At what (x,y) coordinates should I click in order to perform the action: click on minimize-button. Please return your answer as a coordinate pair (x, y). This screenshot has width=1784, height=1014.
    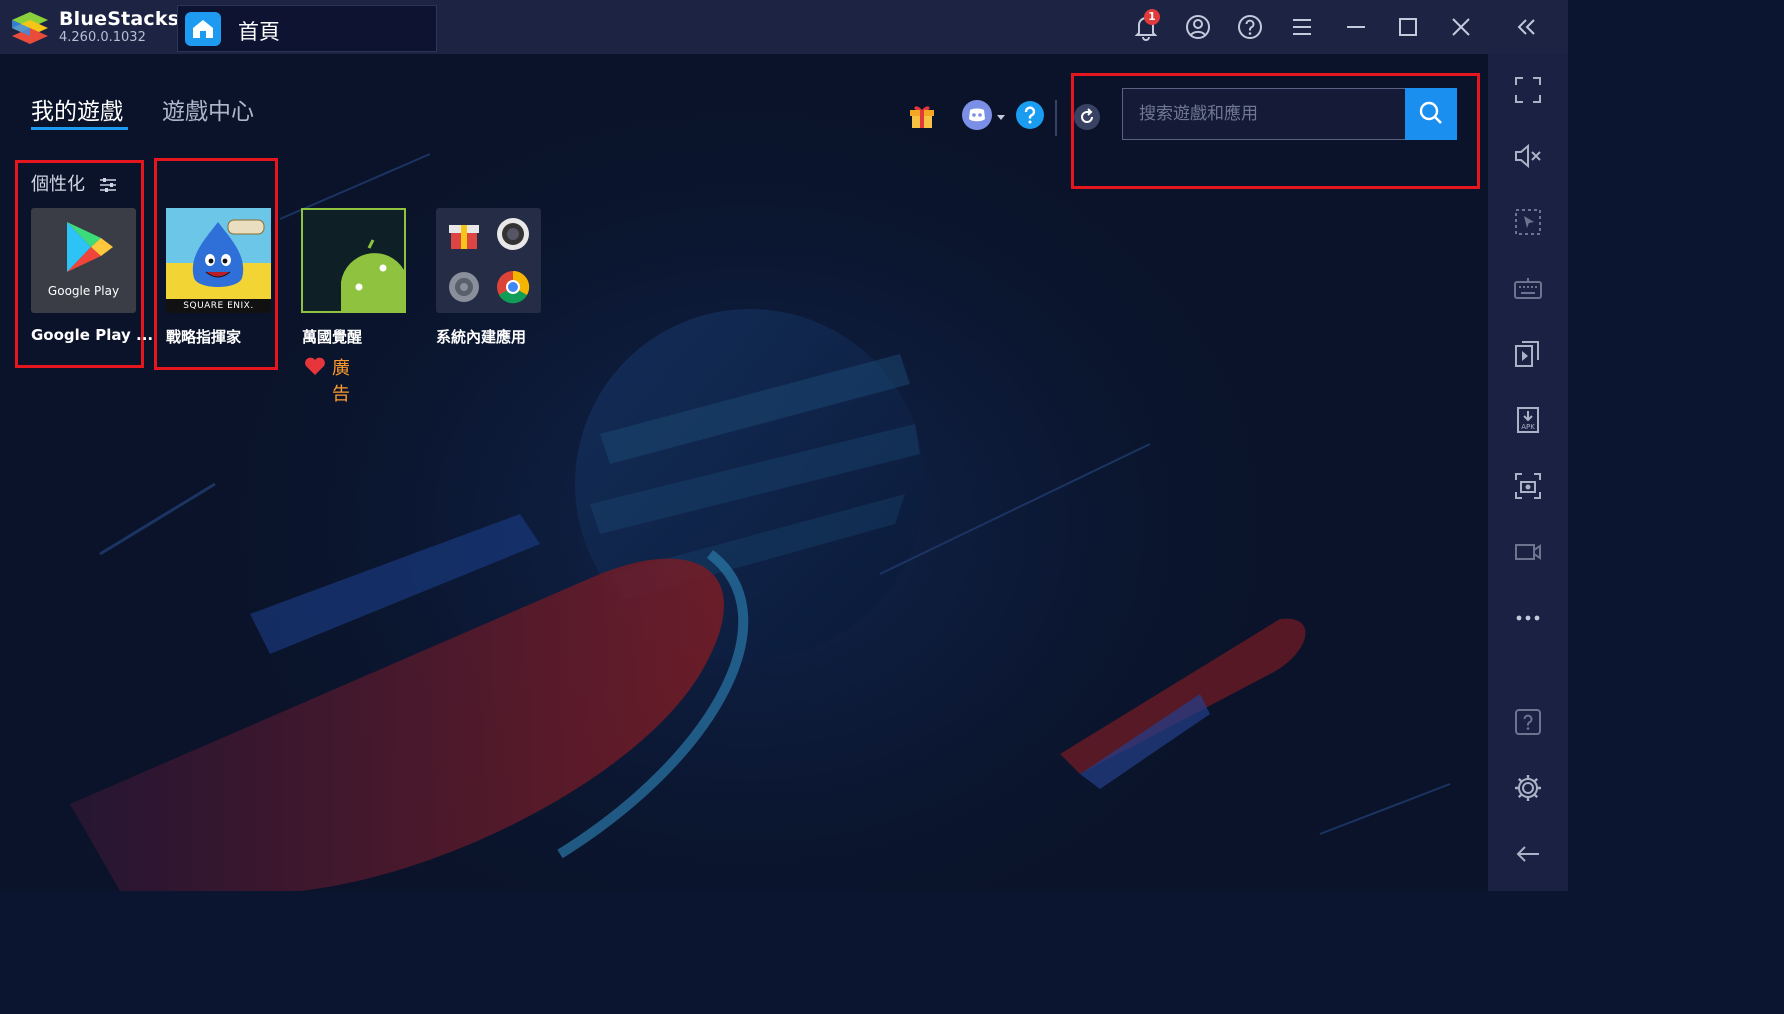
    Looking at the image, I should click on (1356, 27).